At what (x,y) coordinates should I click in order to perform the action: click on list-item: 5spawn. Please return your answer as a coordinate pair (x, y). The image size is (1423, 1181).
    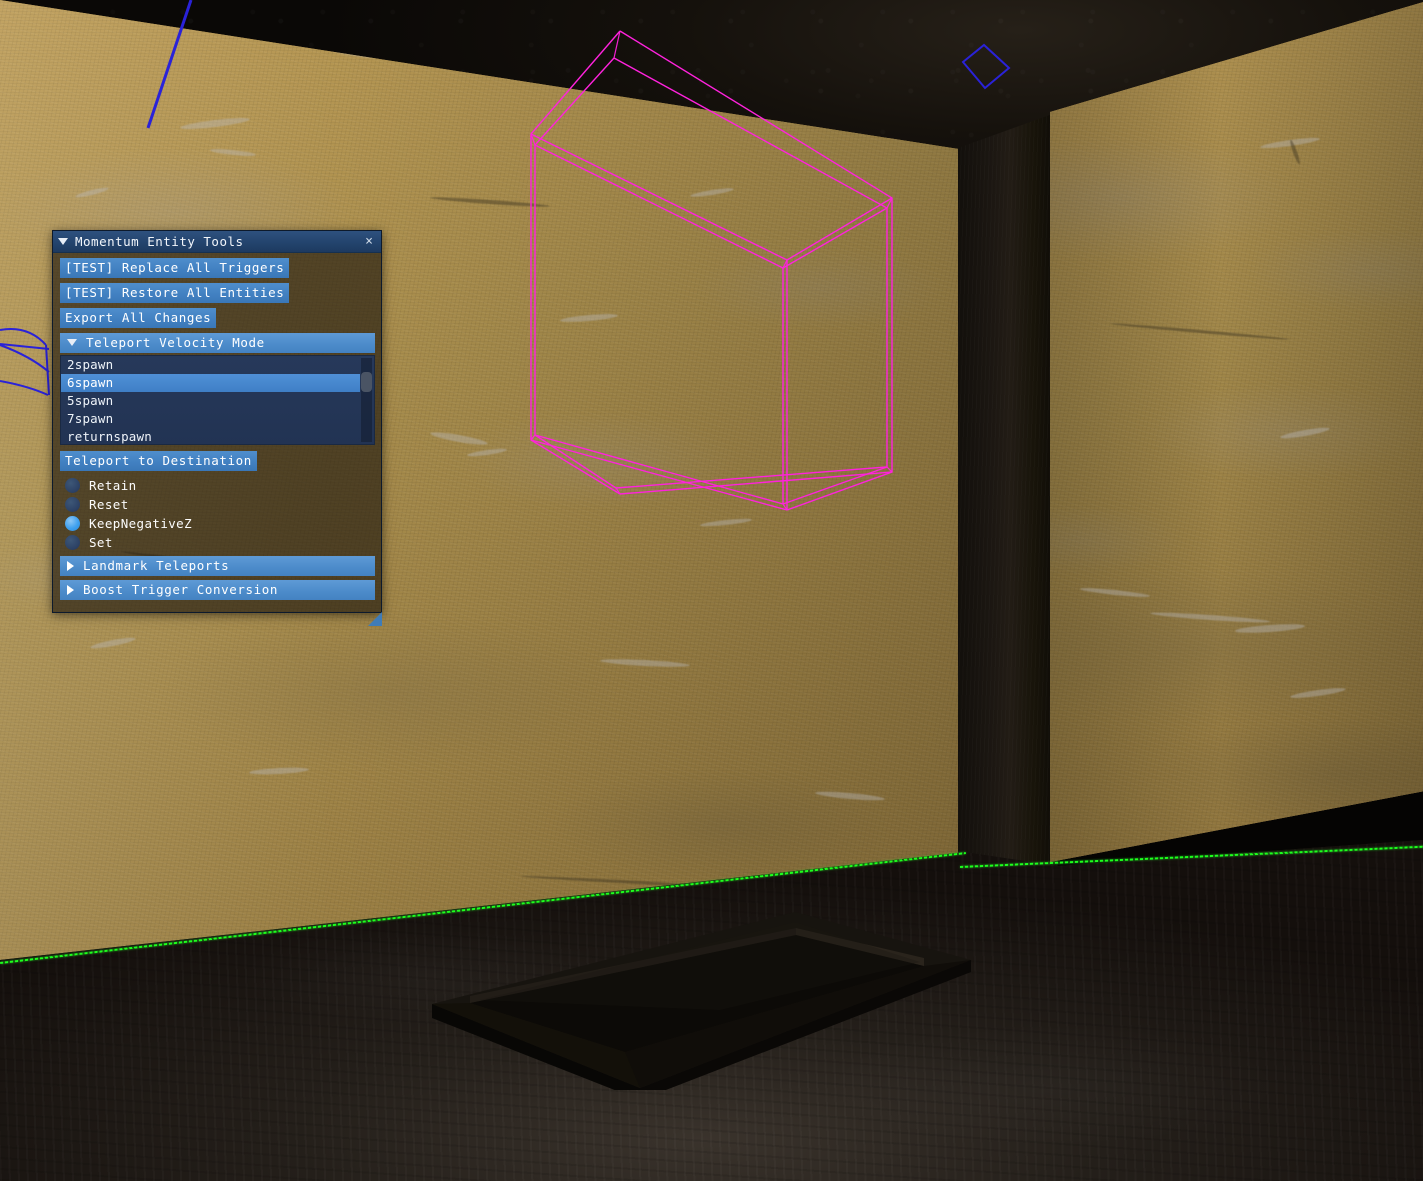
    Looking at the image, I should click on (217, 401).